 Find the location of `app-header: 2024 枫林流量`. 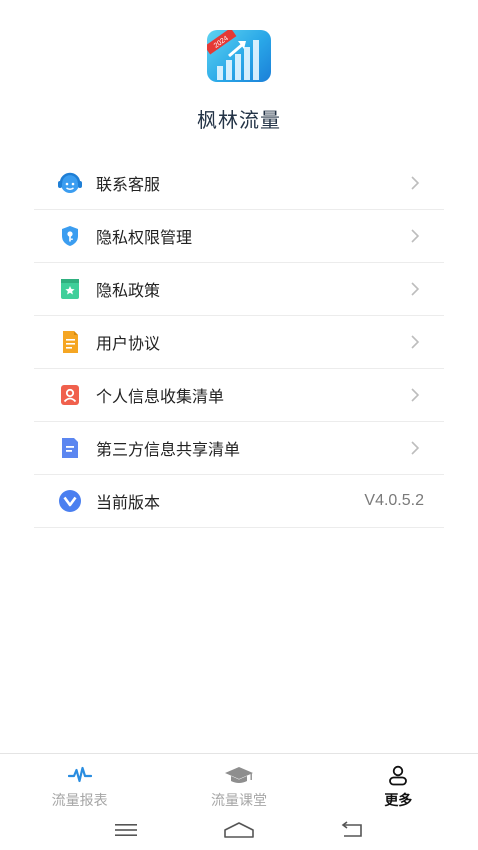

app-header: 2024 枫林流量 is located at coordinates (239, 81).